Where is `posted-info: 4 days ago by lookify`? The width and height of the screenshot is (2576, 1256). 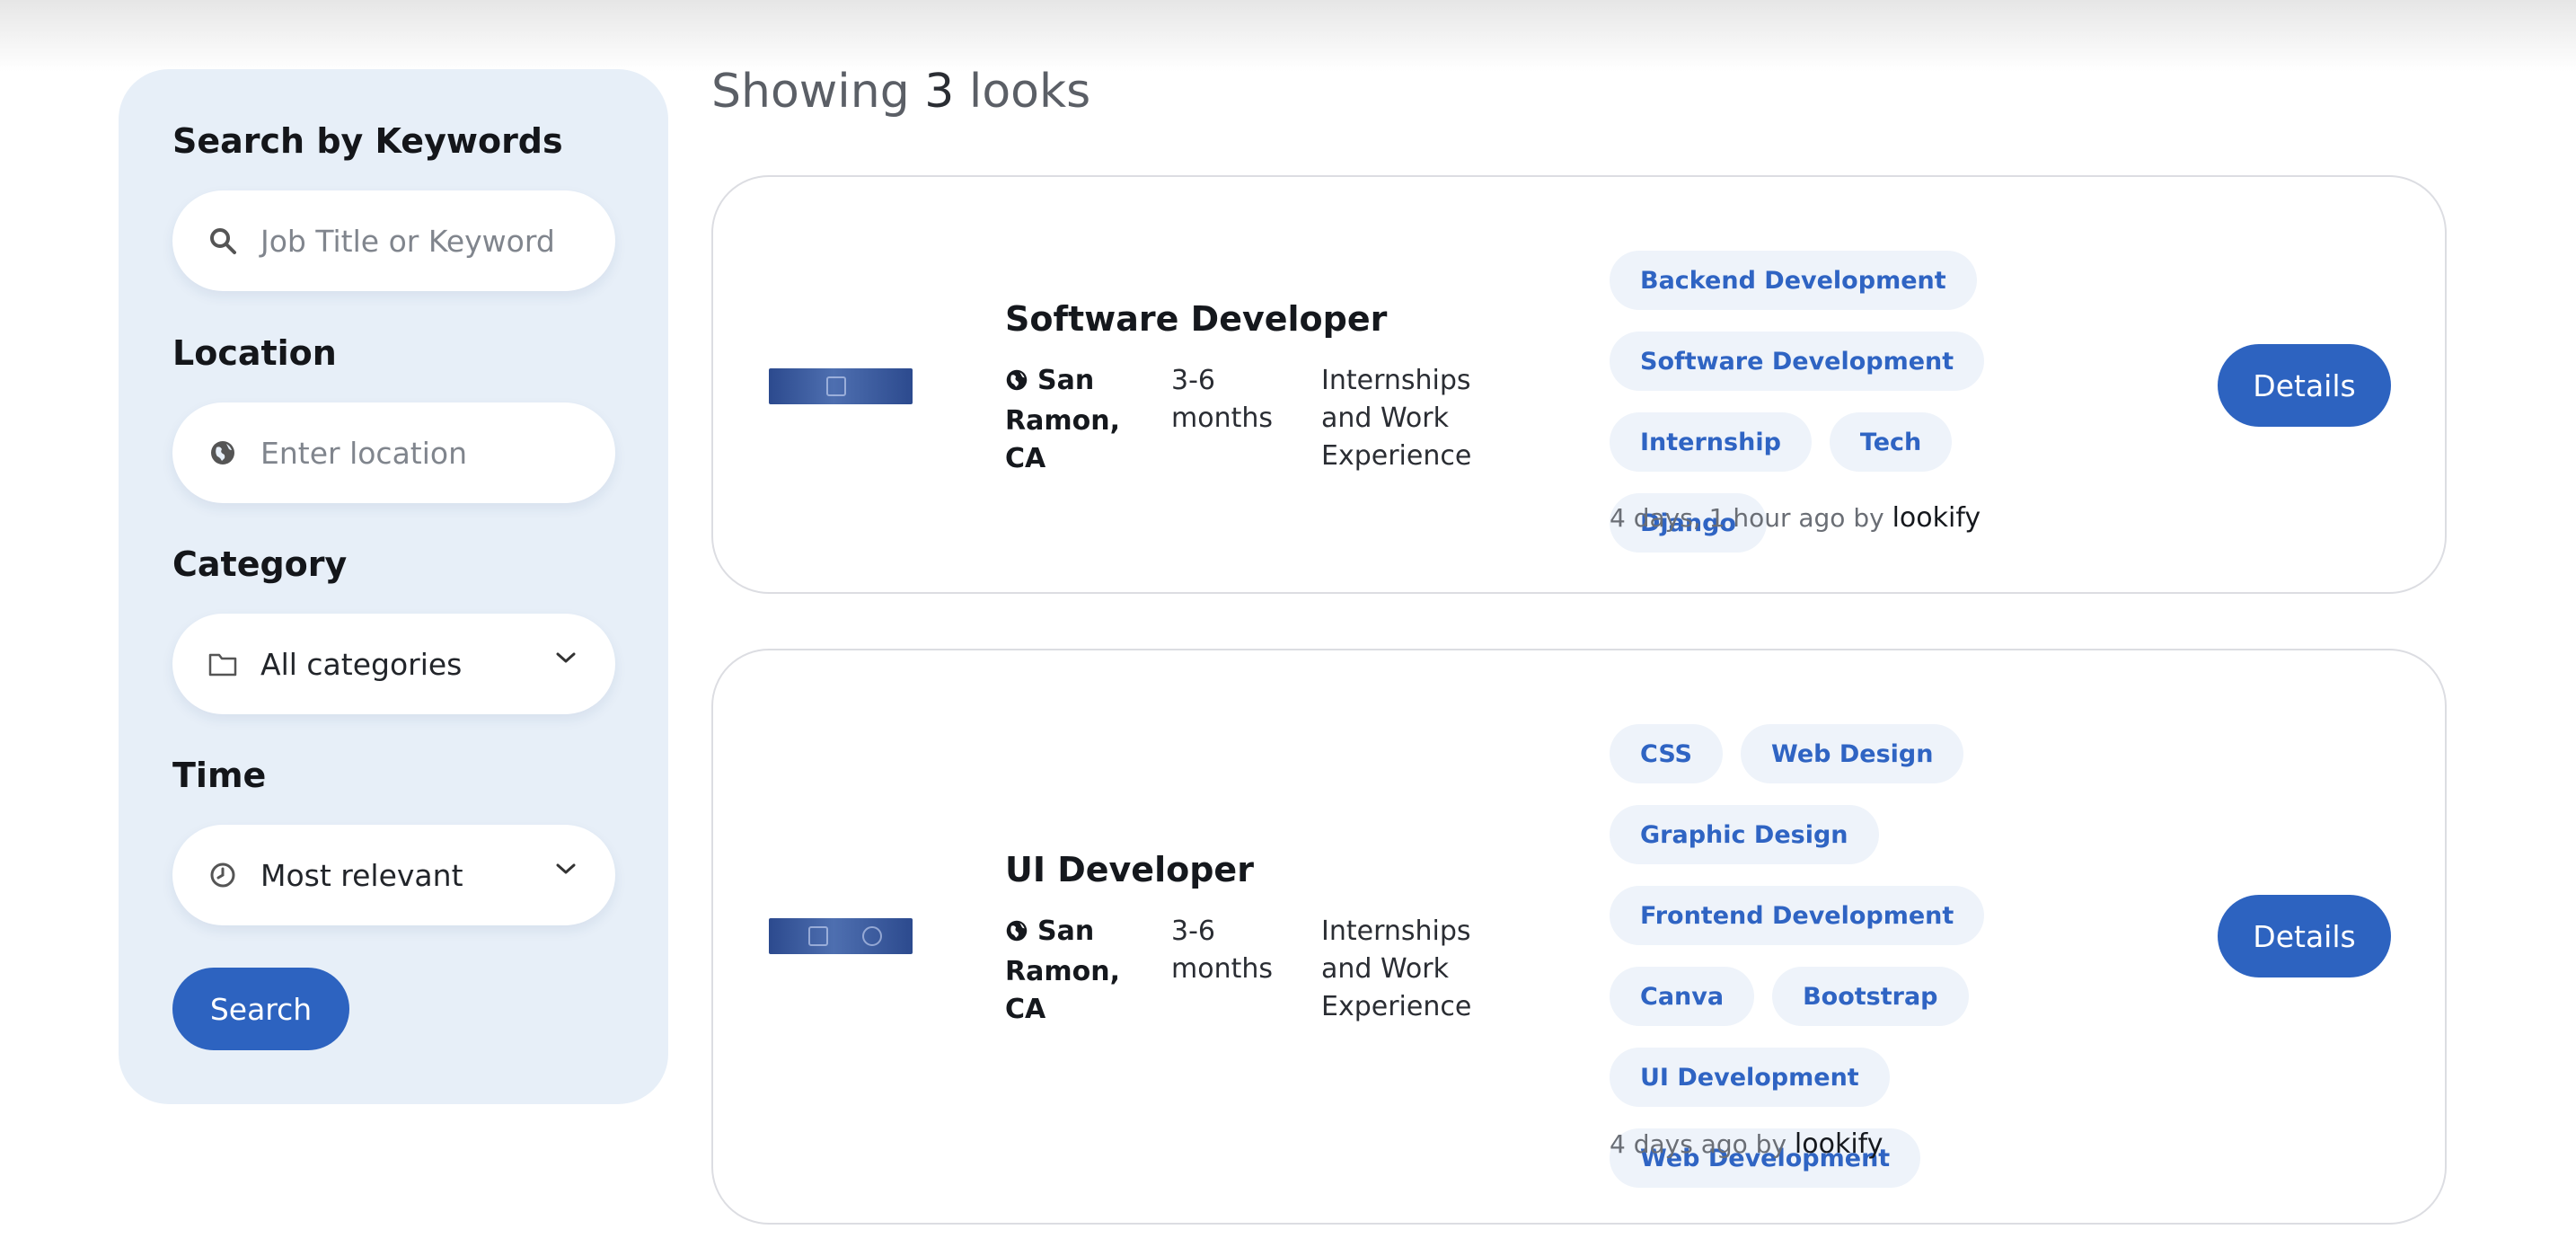
posted-info: 4 days ago by lookify is located at coordinates (1746, 1144).